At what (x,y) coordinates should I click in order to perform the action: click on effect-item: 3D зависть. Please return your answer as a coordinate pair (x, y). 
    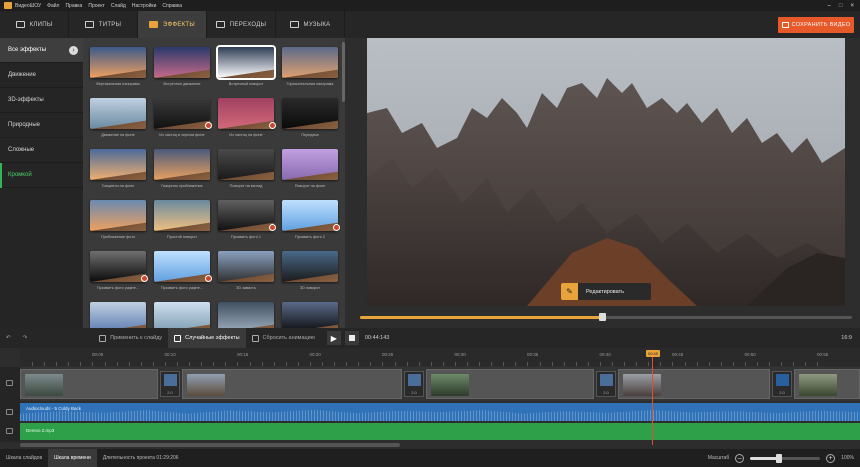
    Looking at the image, I should click on (246, 273).